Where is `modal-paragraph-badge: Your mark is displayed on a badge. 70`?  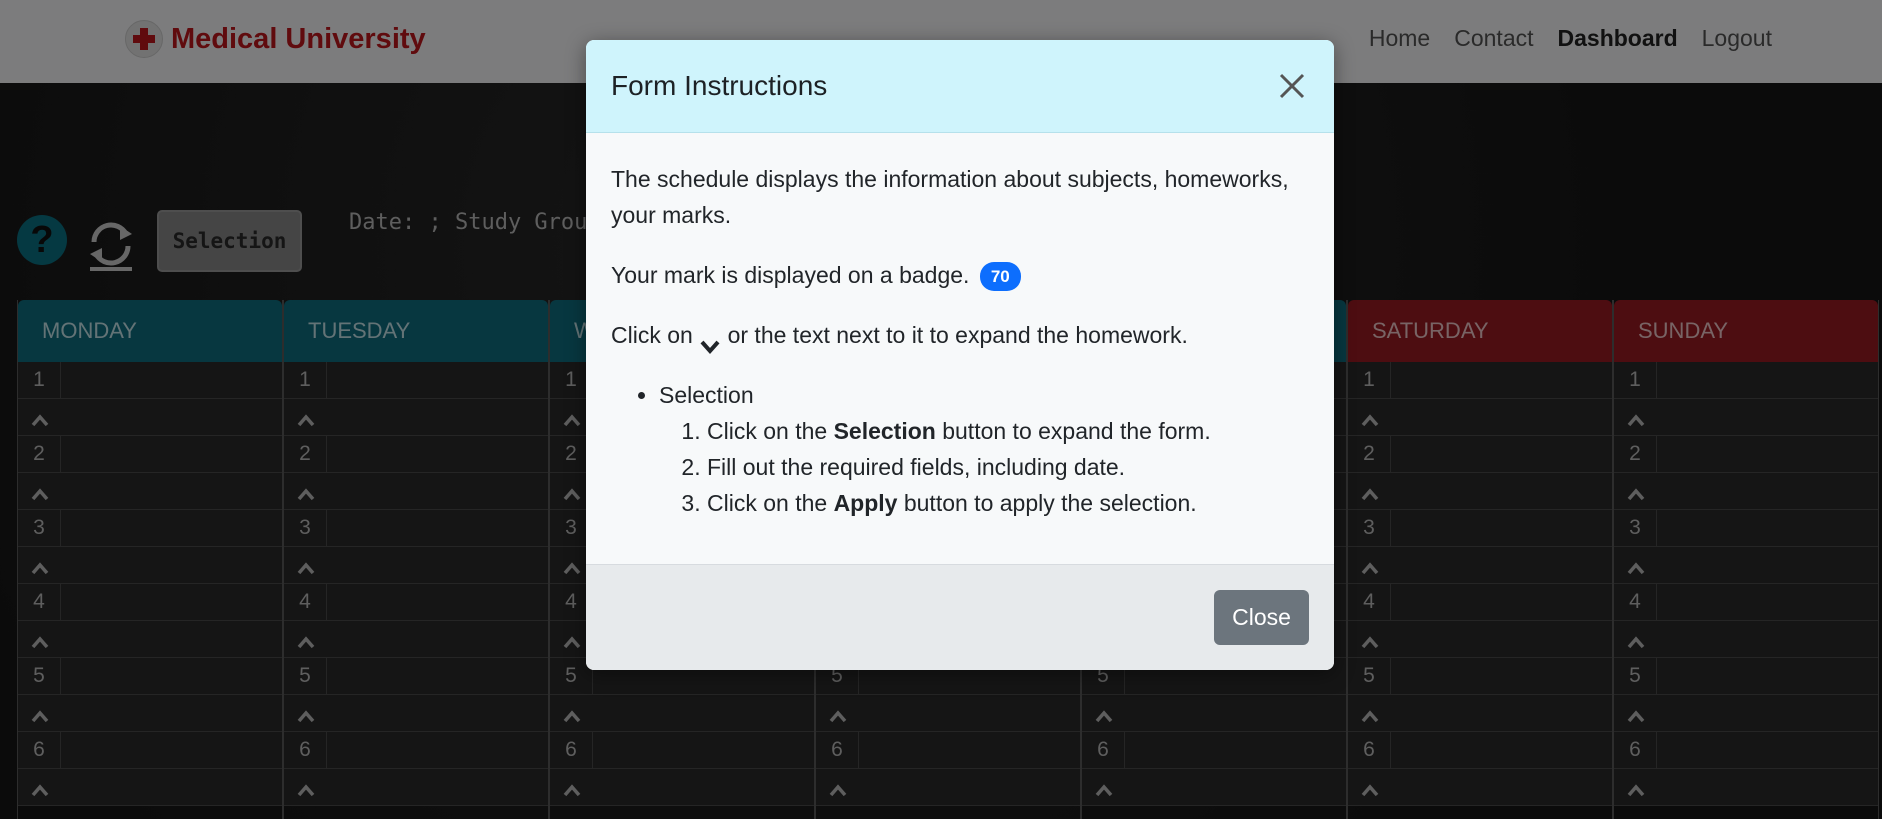 modal-paragraph-badge: Your mark is displayed on a badge. 70 is located at coordinates (960, 275).